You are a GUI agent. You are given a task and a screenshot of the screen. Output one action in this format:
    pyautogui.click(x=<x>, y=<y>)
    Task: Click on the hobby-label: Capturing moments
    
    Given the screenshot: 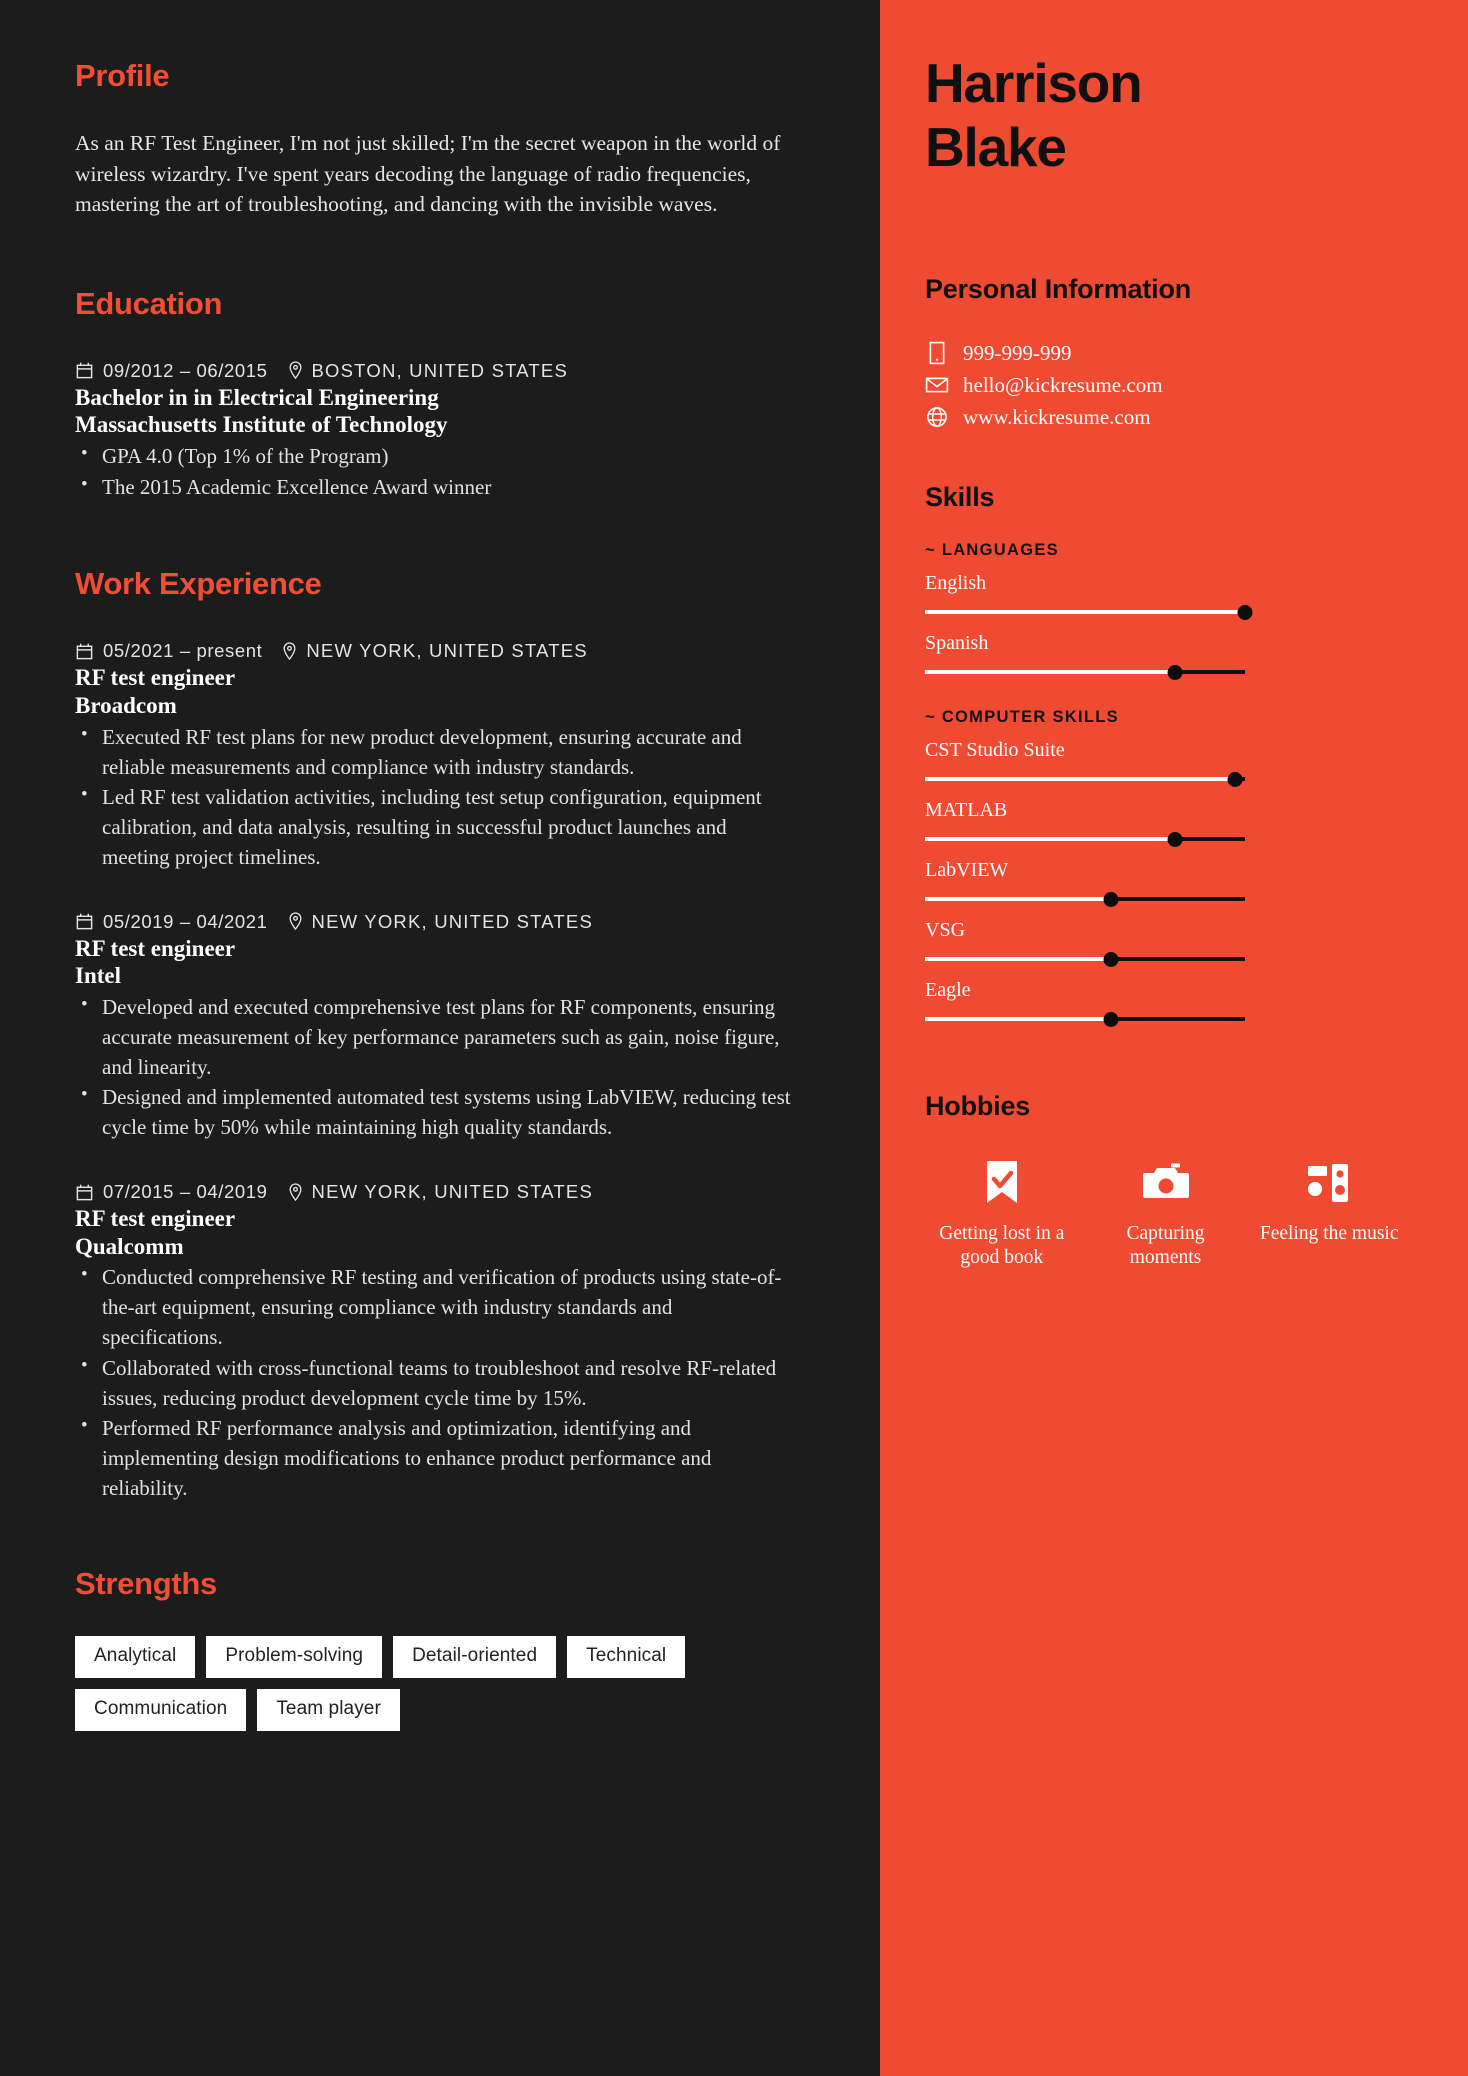 What is the action you would take?
    pyautogui.click(x=1165, y=1245)
    